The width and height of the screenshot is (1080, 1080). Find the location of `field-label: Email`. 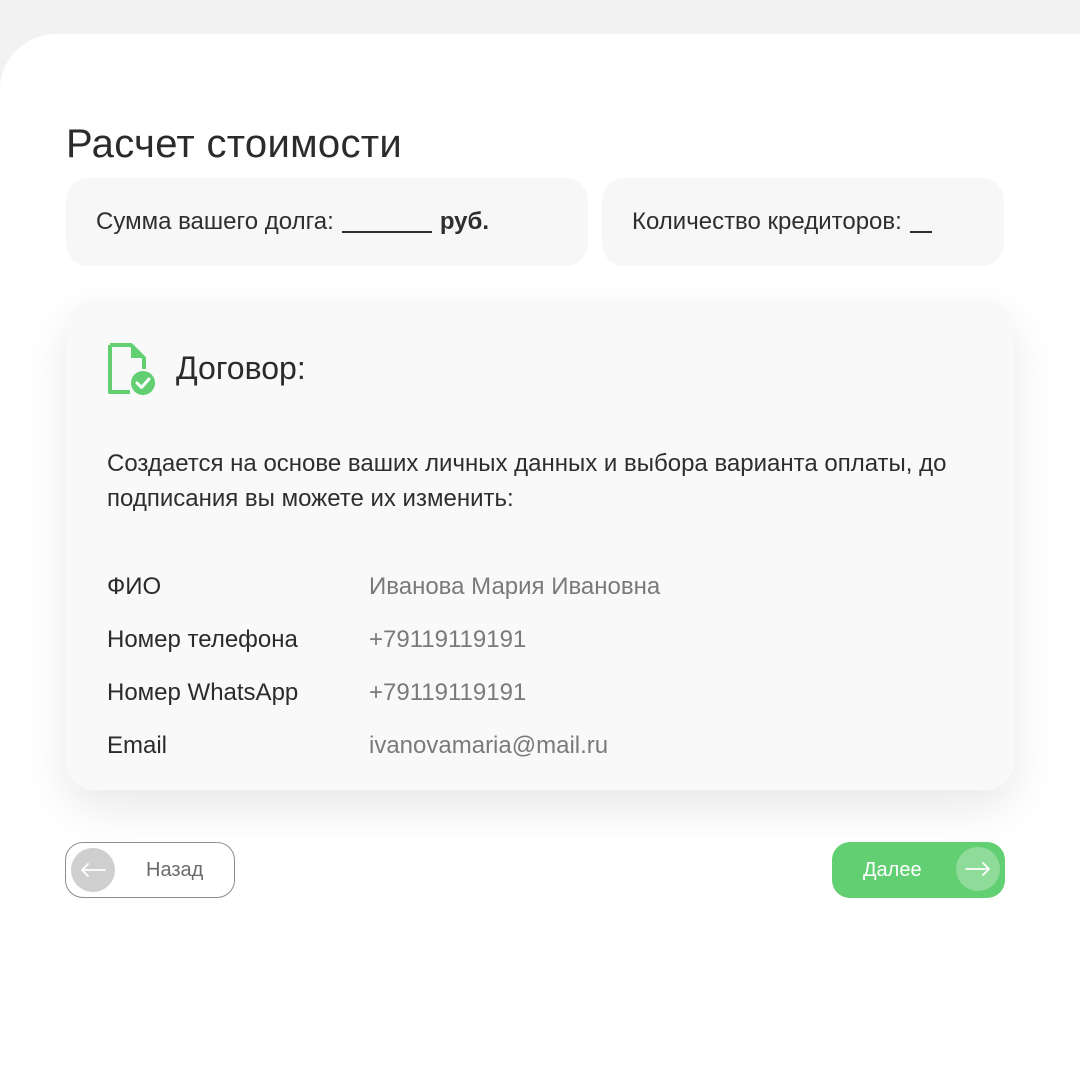

field-label: Email is located at coordinates (137, 745).